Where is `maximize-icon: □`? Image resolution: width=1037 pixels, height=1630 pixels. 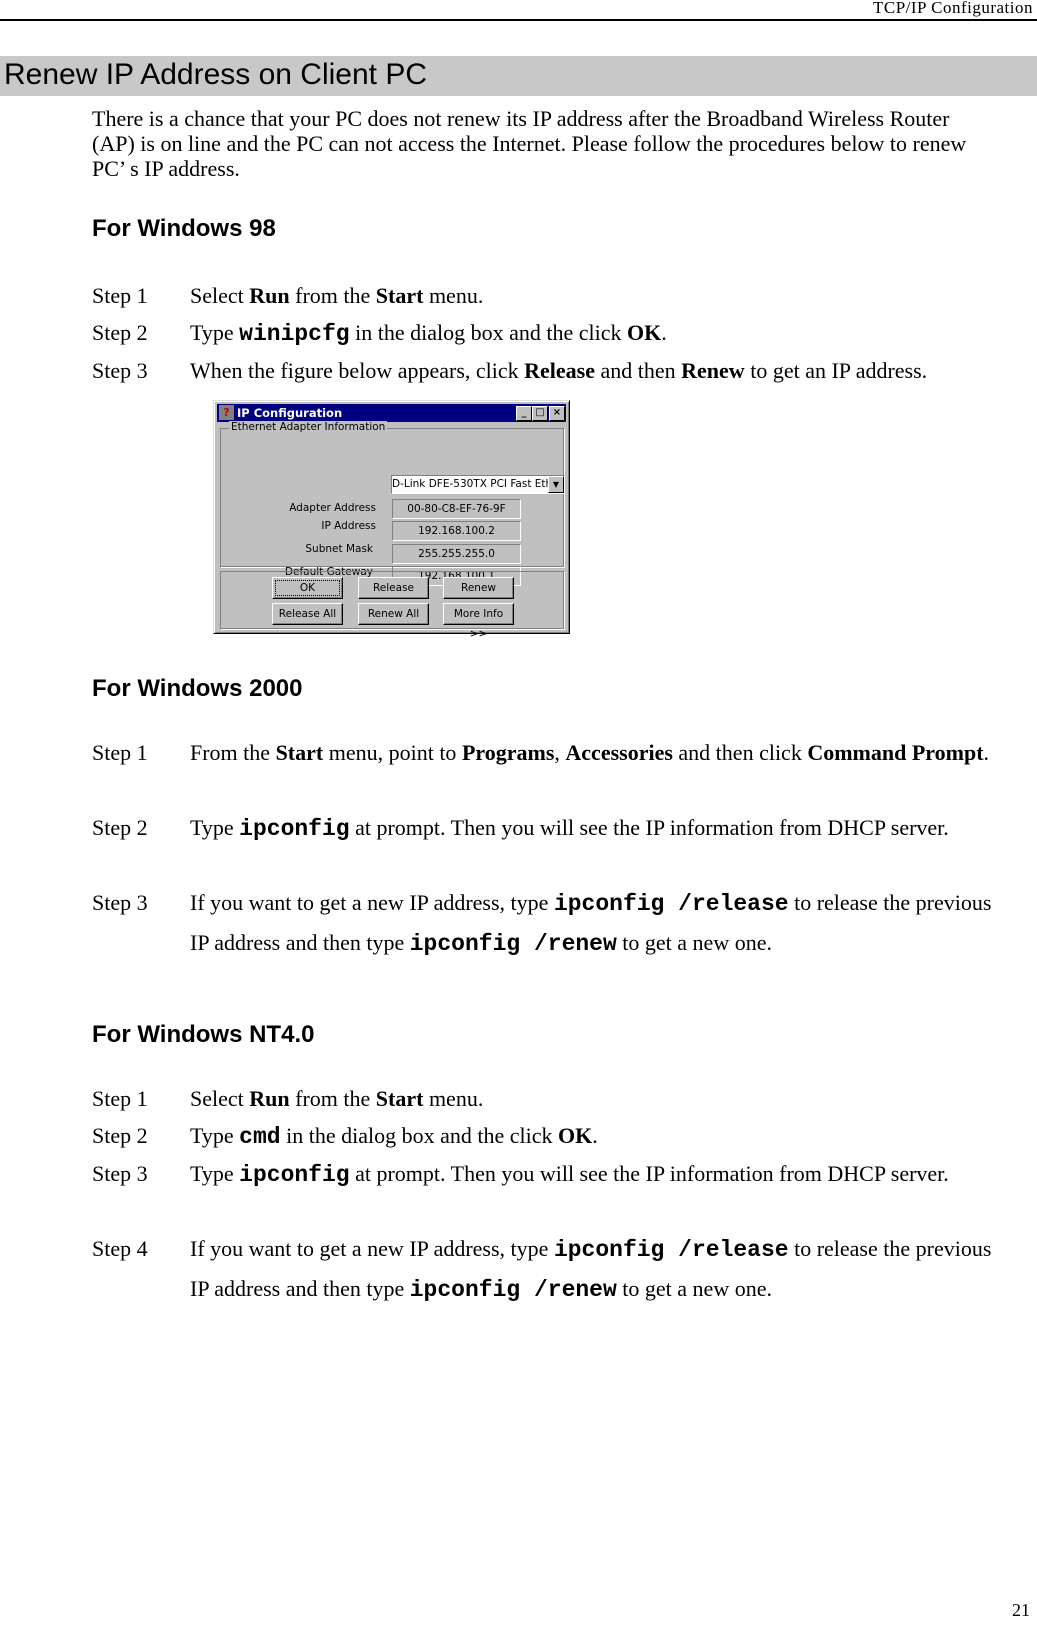 maximize-icon: □ is located at coordinates (540, 413).